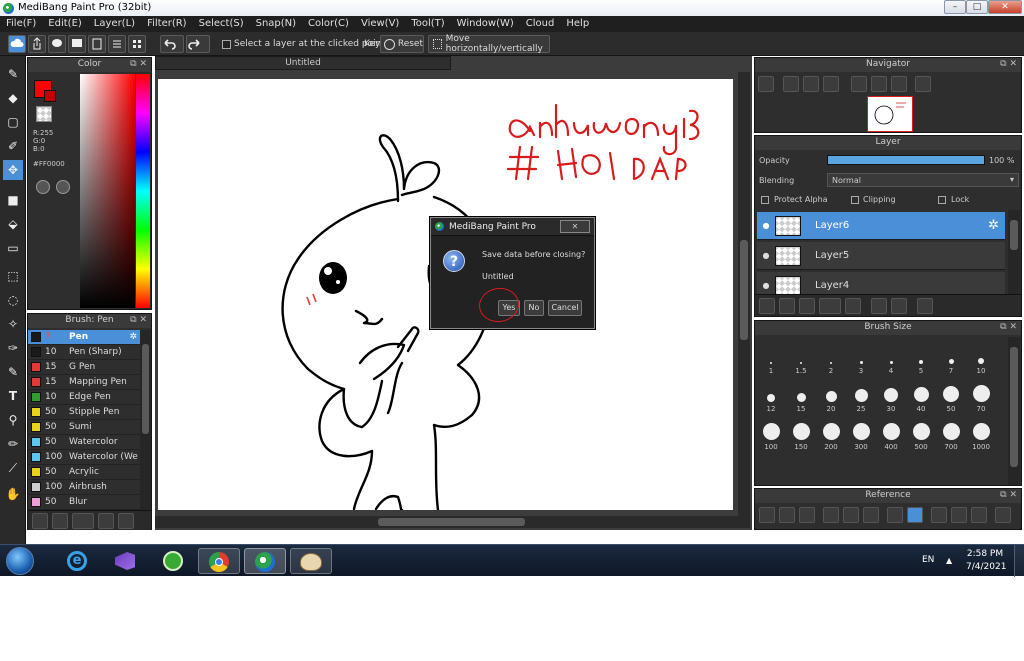 The image size is (1024, 661). Describe the element at coordinates (1019, 561) in the screenshot. I see `show-desktop-button` at that location.